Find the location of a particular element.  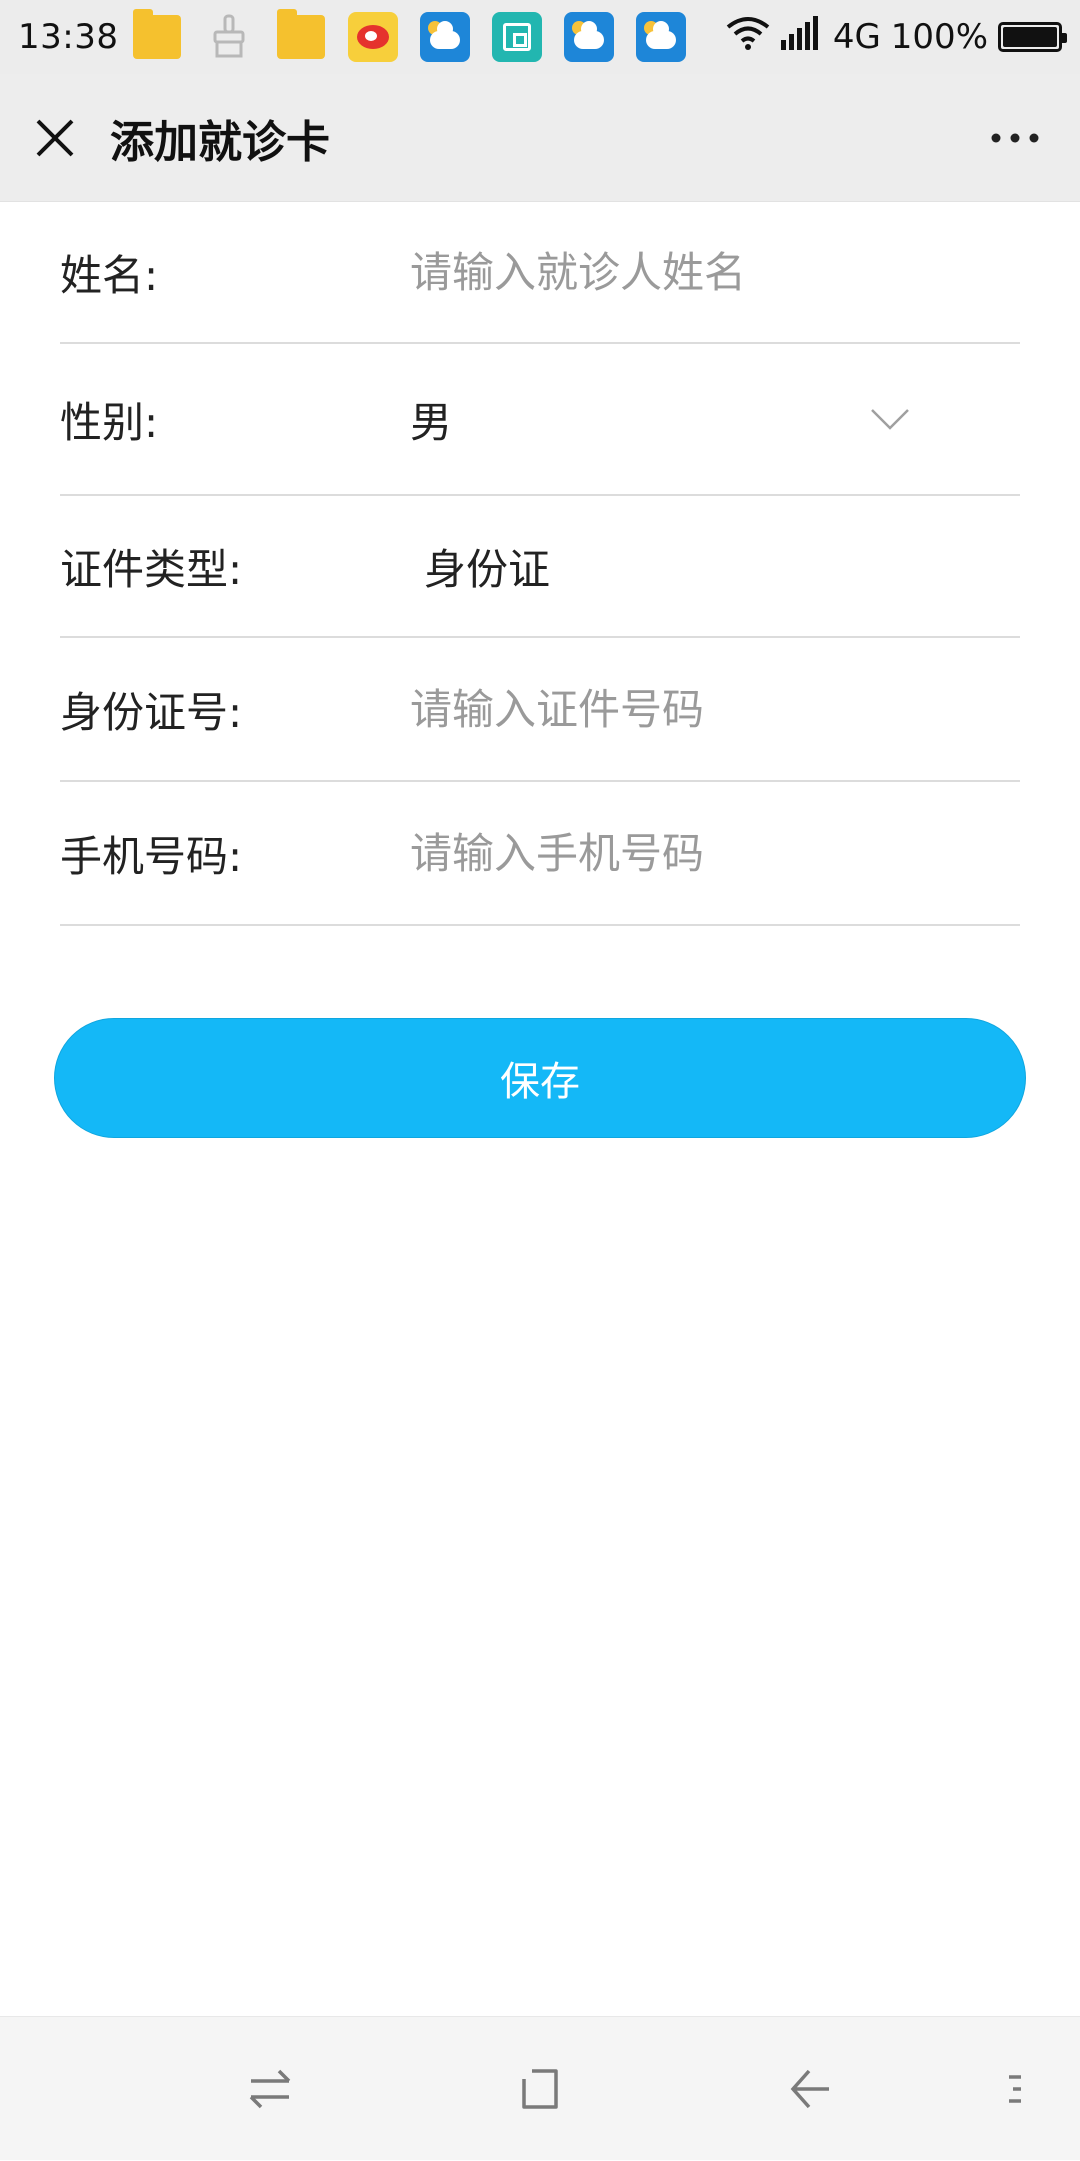

form-row-name: 姓名: is located at coordinates (540, 273).